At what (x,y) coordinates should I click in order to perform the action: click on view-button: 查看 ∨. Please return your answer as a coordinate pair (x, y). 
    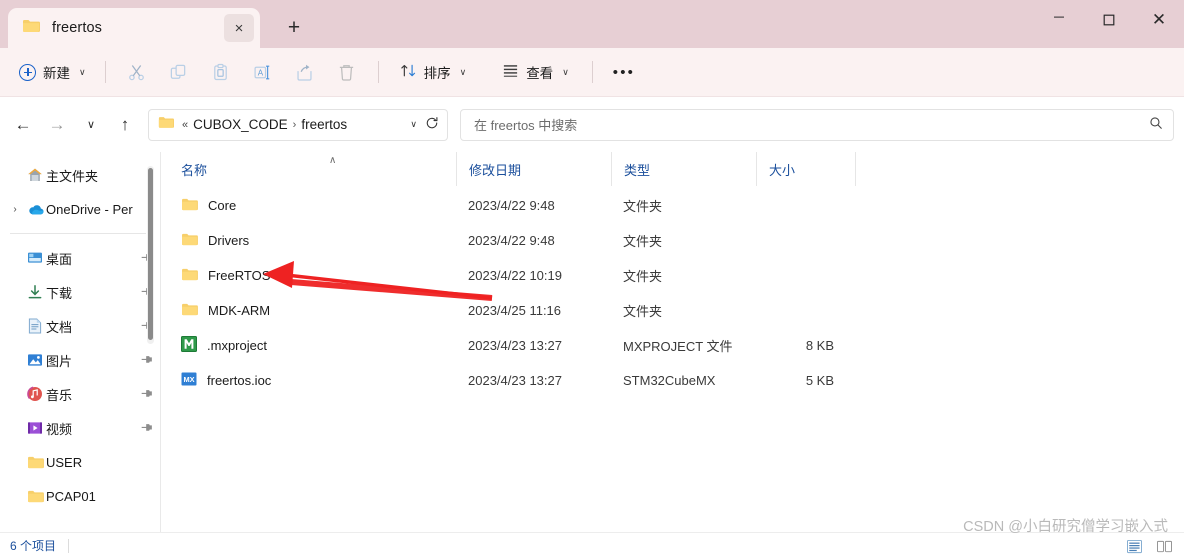
    Looking at the image, I should click on (535, 72).